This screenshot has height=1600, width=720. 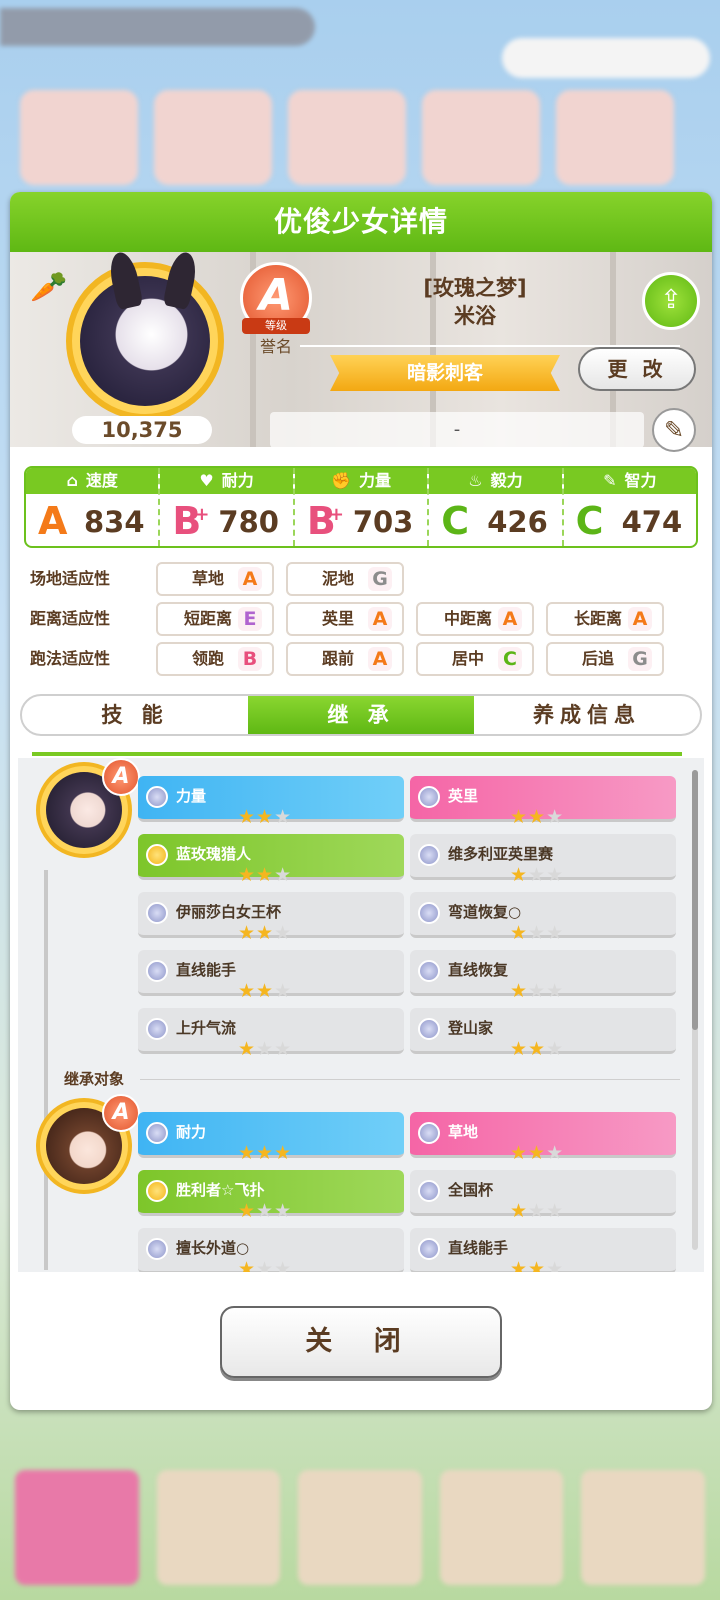 What do you see at coordinates (271, 918) in the screenshot?
I see `inheritance-factor: 伊丽莎白女王杯 ★★★` at bounding box center [271, 918].